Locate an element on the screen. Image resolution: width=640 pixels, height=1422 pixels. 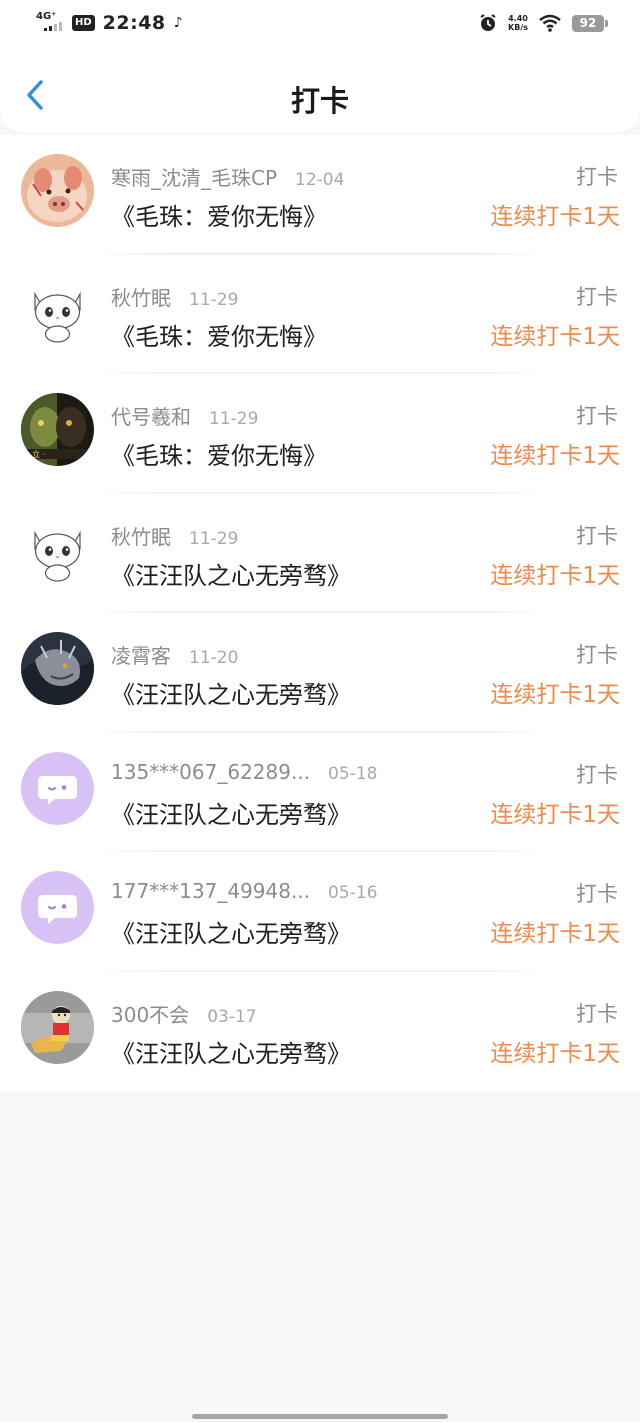
checkin-date: 05-16 is located at coordinates (353, 893).